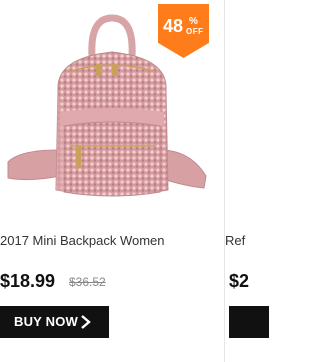  What do you see at coordinates (249, 322) in the screenshot?
I see `next-buy-now-button` at bounding box center [249, 322].